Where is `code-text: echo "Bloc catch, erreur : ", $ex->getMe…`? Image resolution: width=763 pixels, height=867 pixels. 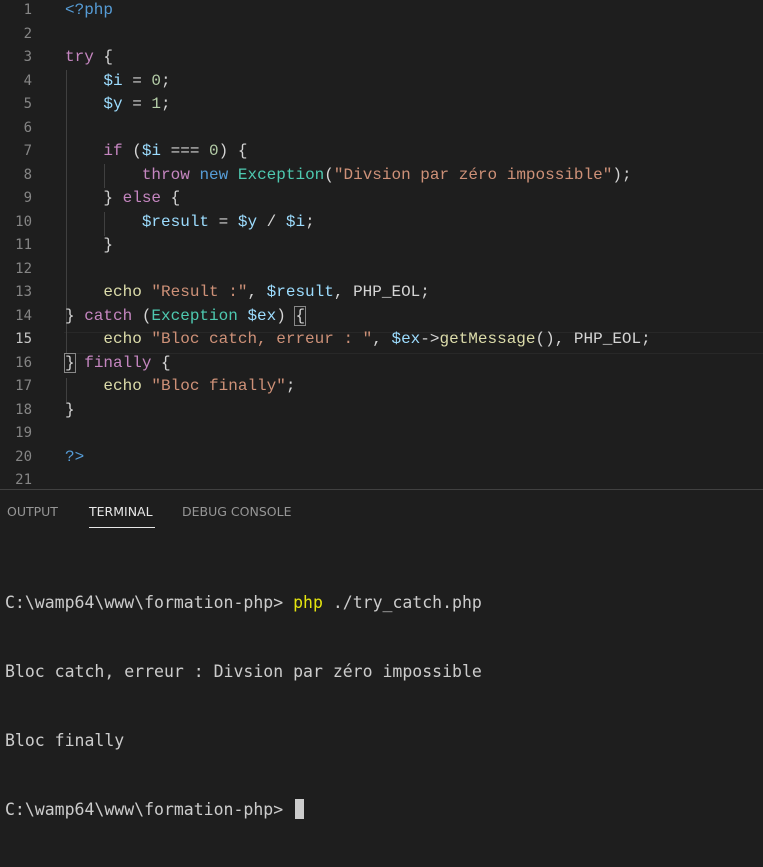 code-text: echo "Bloc catch, erreur : ", $ex->getMe… is located at coordinates (357, 340).